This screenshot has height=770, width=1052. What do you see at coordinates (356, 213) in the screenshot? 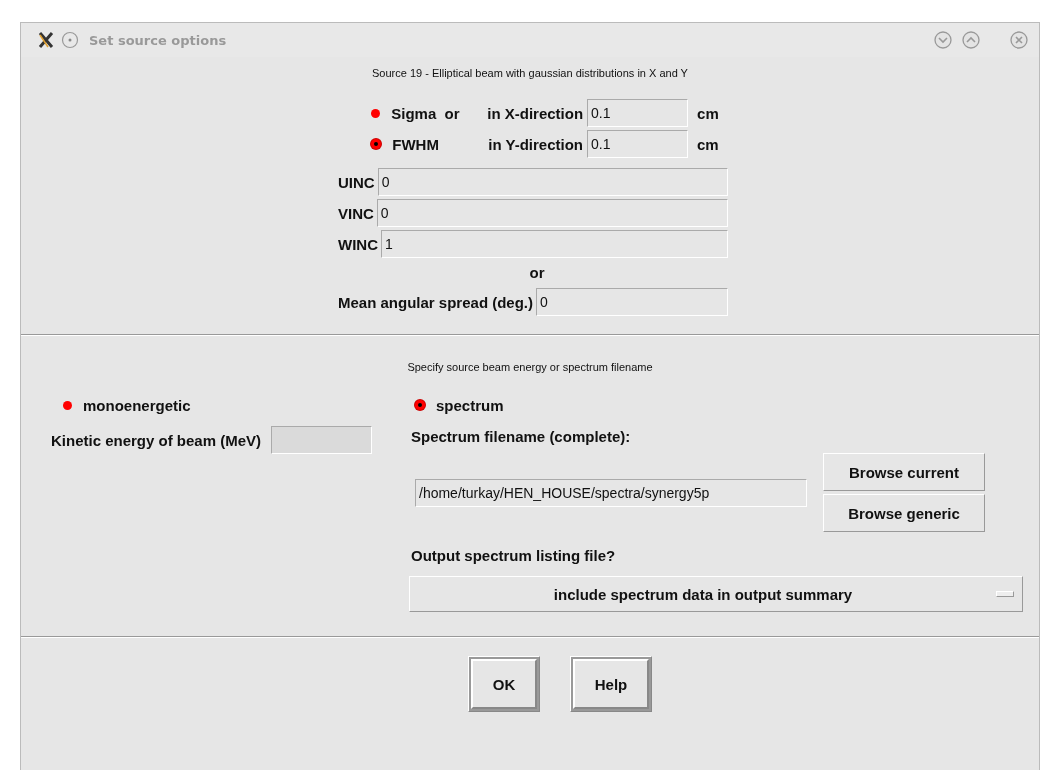
I see `field-label: VINC` at bounding box center [356, 213].